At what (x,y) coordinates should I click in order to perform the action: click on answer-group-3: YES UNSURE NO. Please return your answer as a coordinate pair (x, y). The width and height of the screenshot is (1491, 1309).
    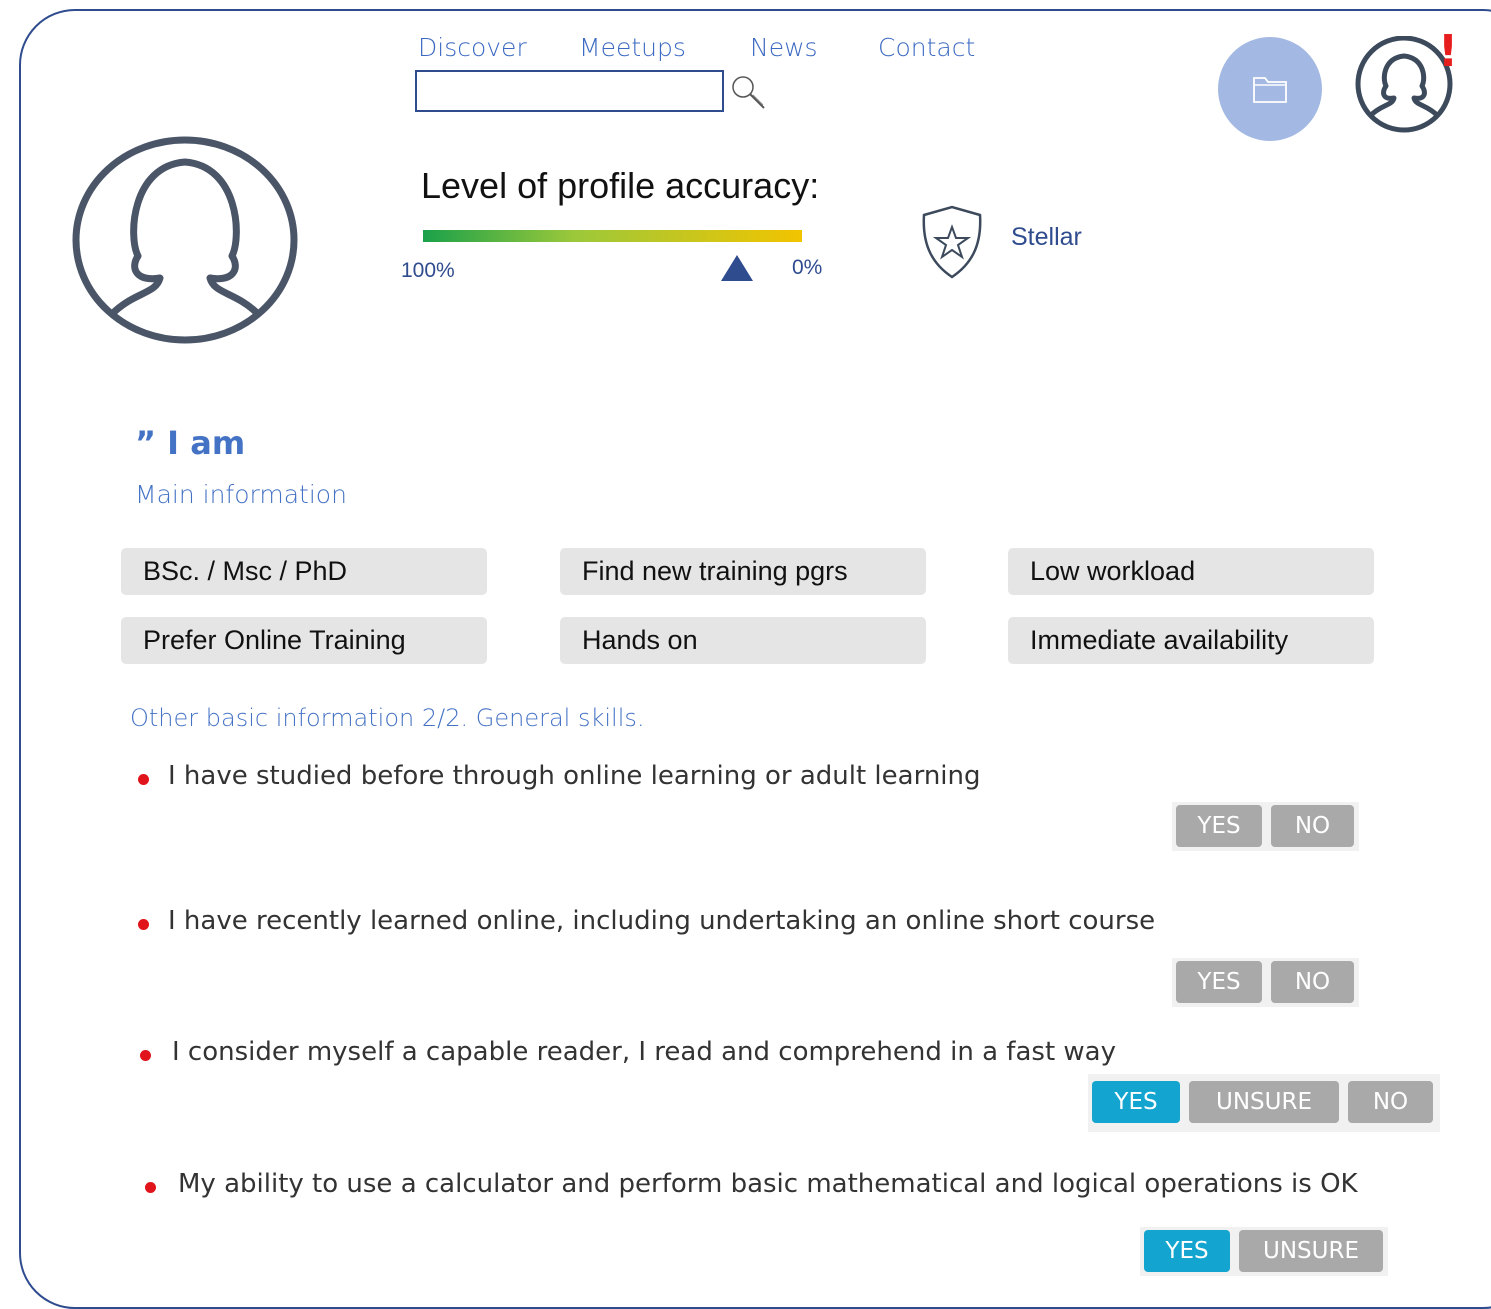
    Looking at the image, I should click on (1264, 1103).